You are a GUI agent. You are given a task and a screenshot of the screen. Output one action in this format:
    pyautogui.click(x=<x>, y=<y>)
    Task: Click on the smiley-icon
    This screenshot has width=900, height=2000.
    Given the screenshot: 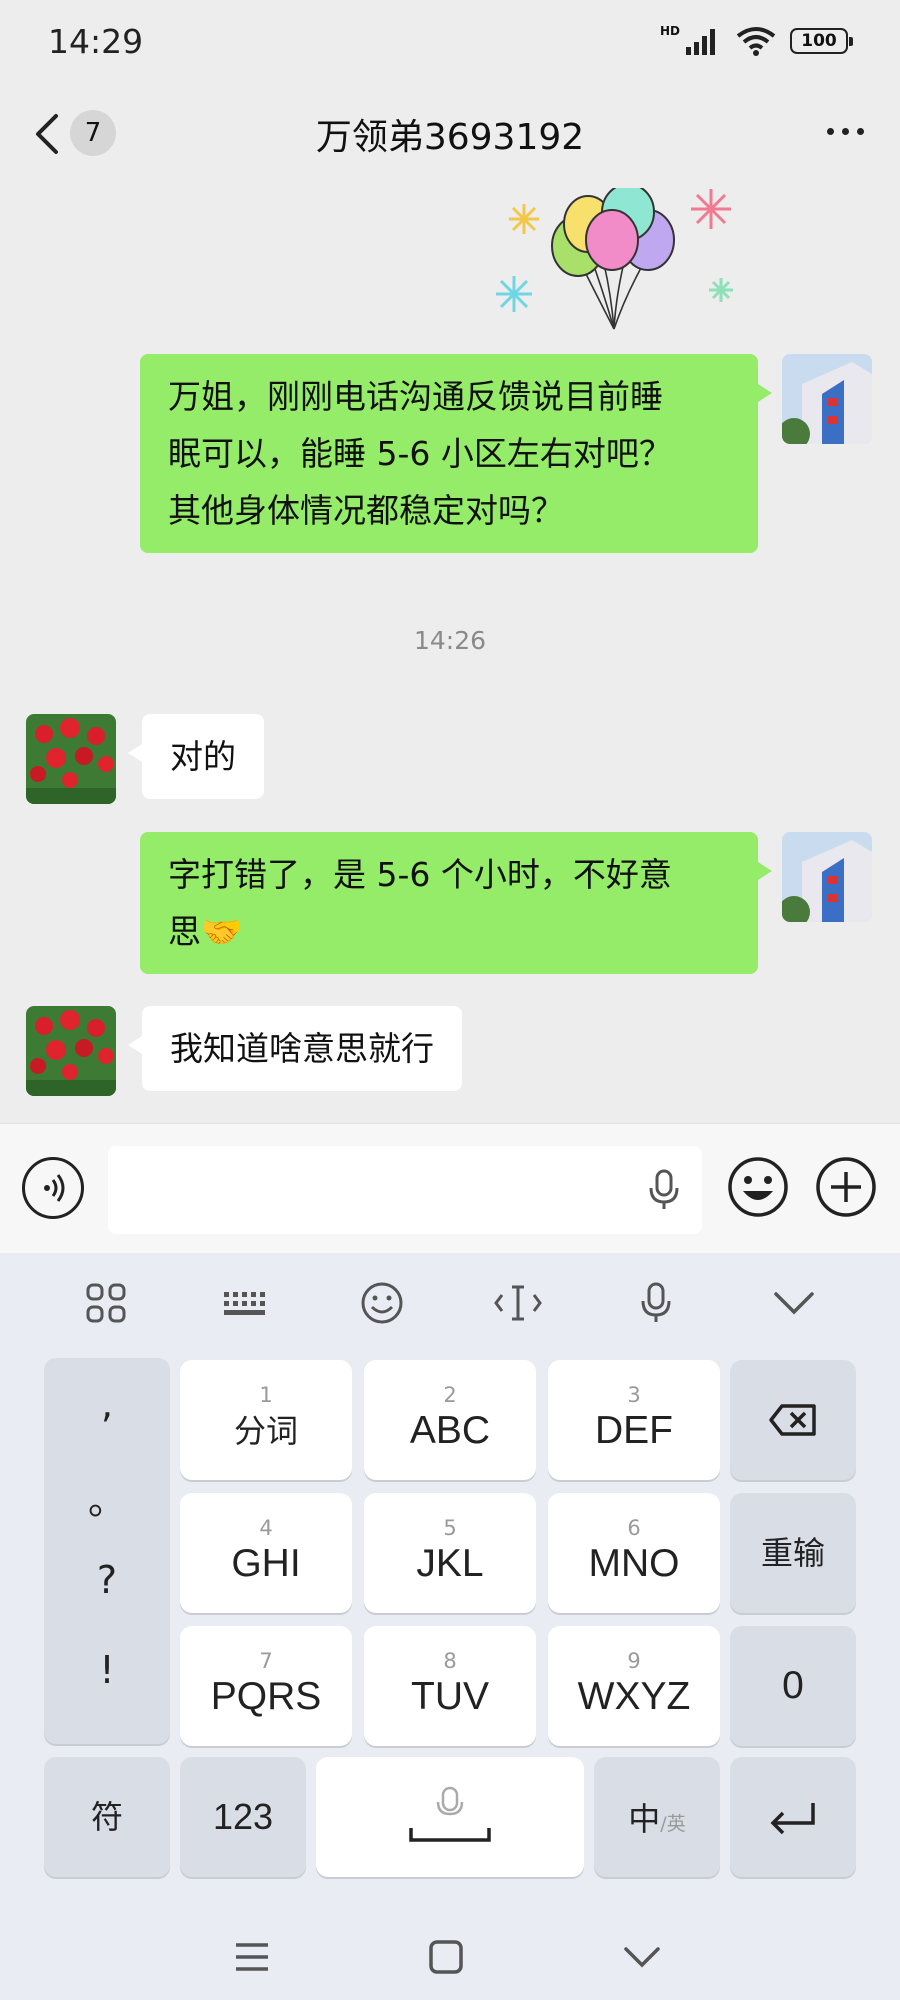 What is the action you would take?
    pyautogui.click(x=382, y=1303)
    